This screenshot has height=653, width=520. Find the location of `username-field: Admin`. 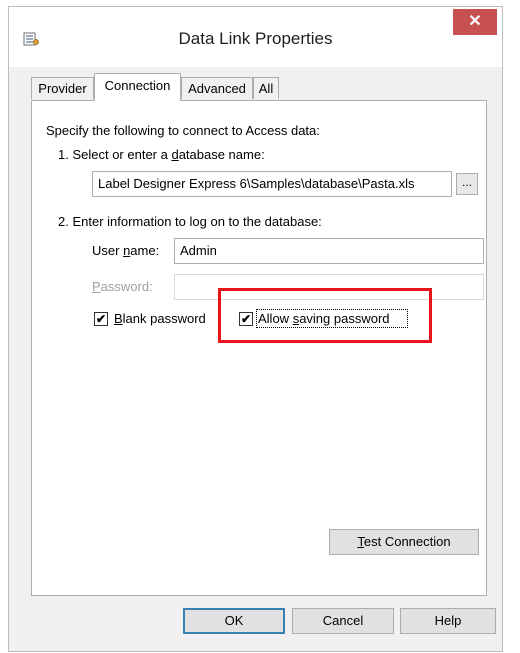

username-field: Admin is located at coordinates (329, 251).